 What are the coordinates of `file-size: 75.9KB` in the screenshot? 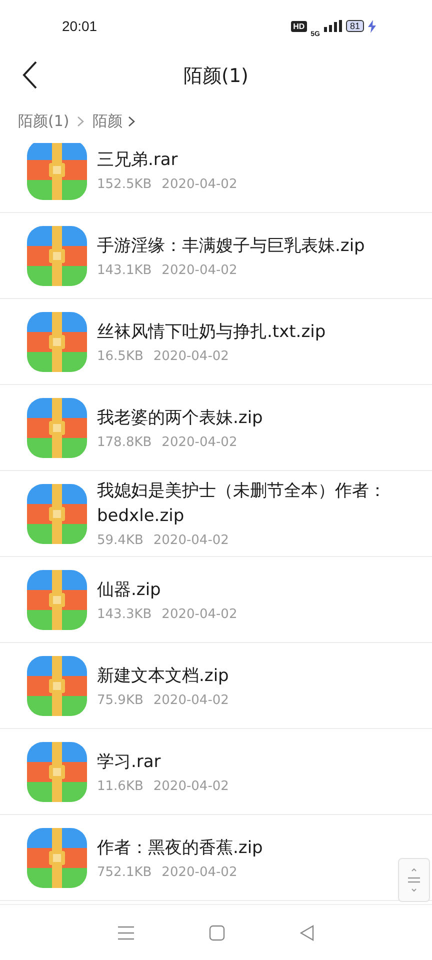 It's located at (120, 700).